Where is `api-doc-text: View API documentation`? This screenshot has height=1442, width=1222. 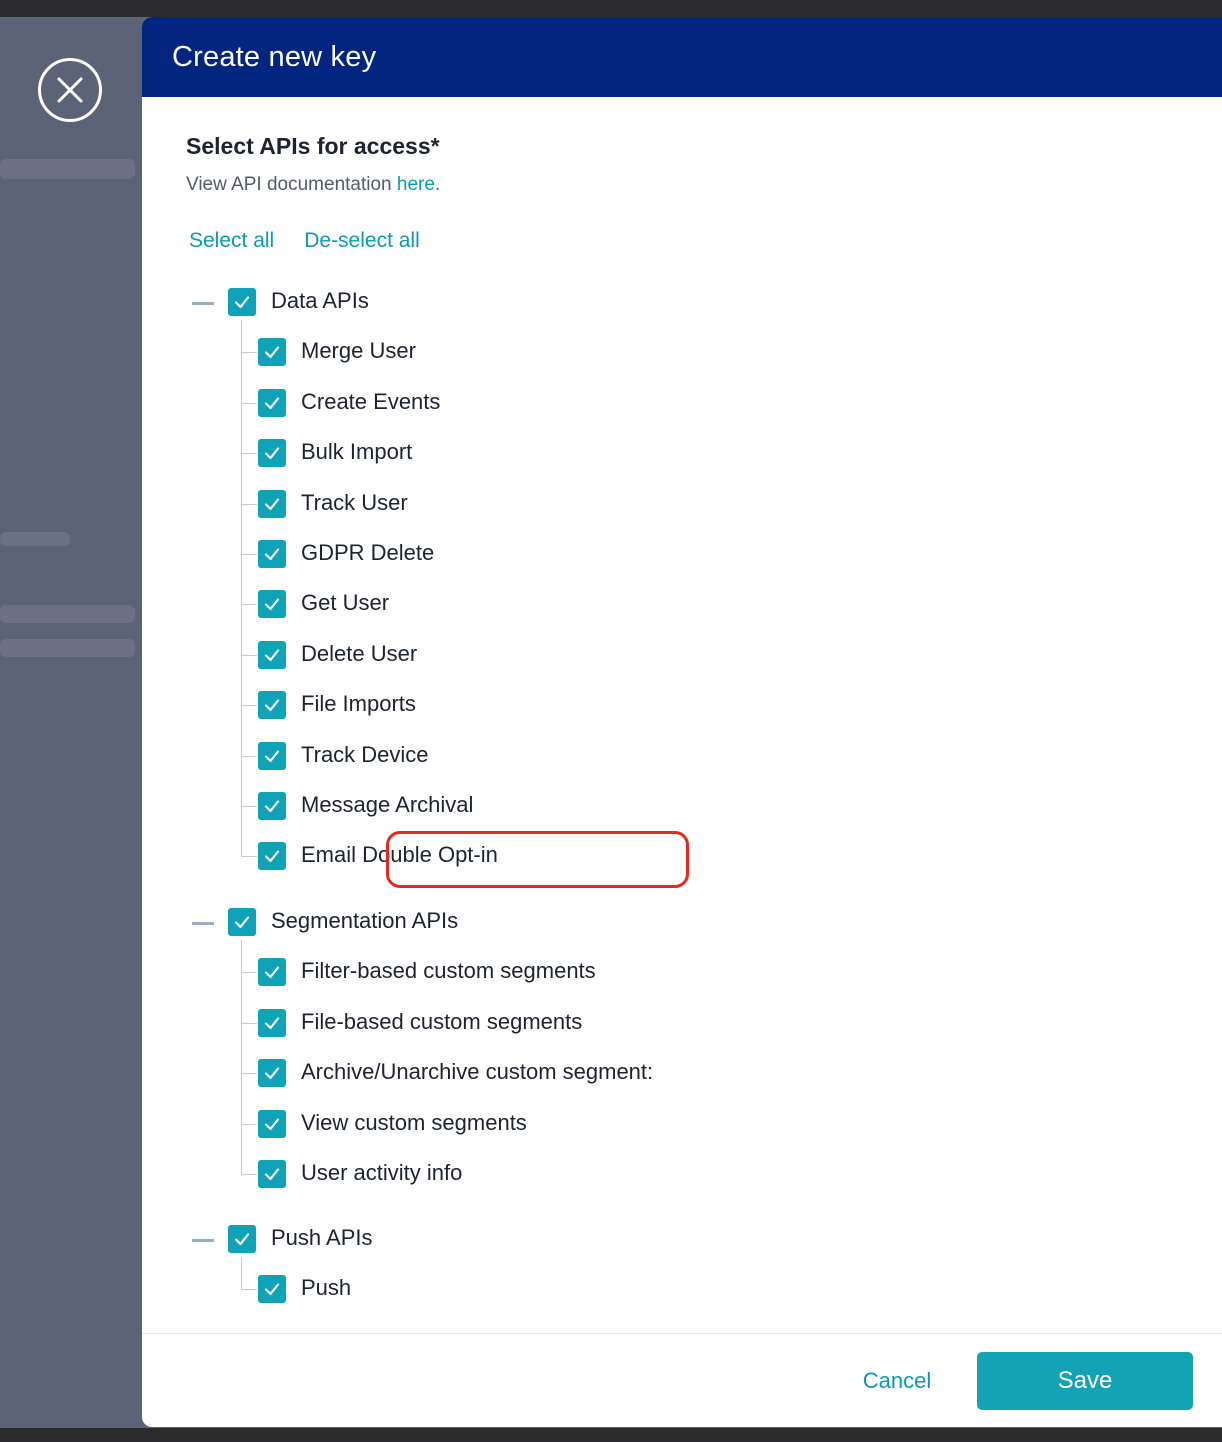
api-doc-text: View API documentation is located at coordinates (291, 184).